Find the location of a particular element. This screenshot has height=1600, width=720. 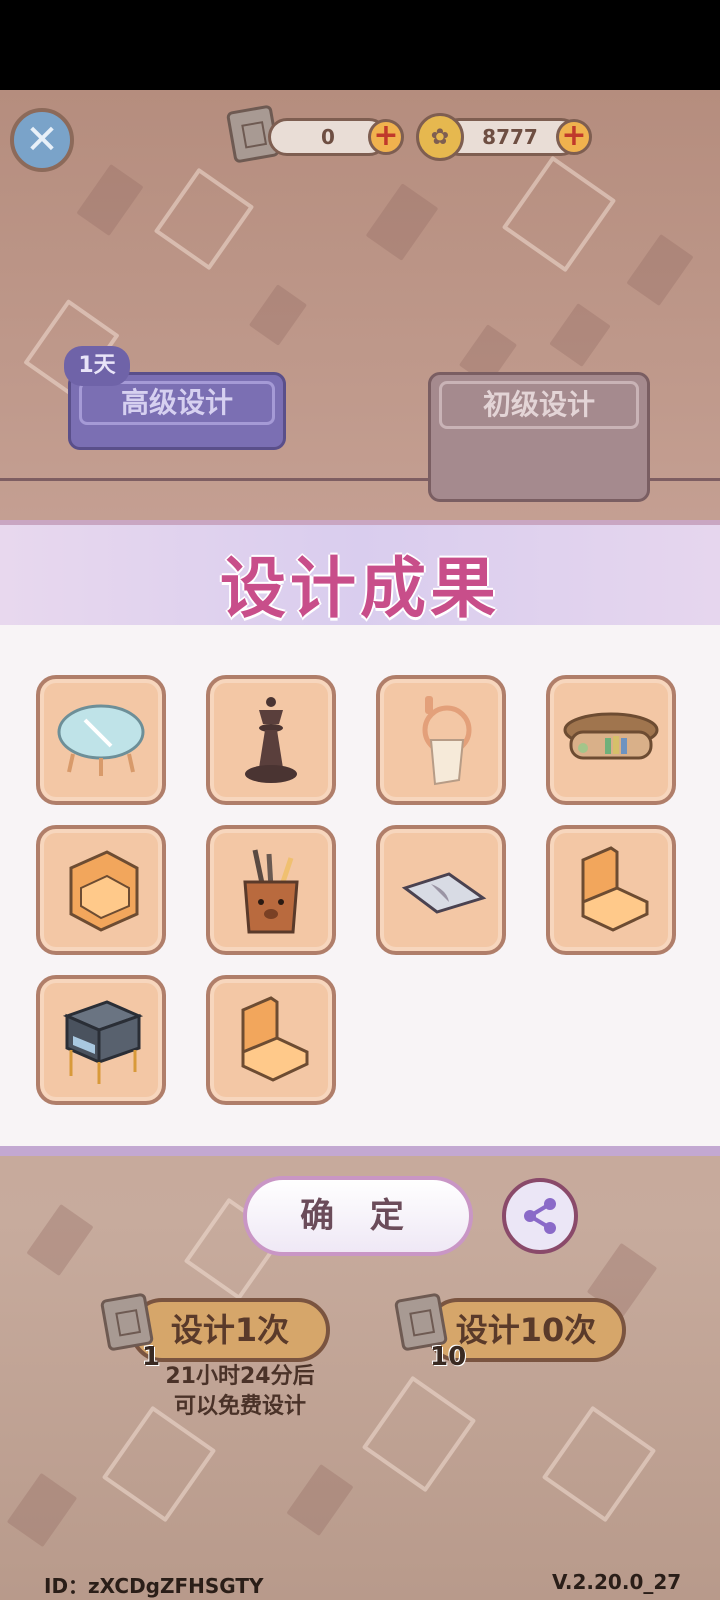

chess-queen-icon is located at coordinates (271, 740).